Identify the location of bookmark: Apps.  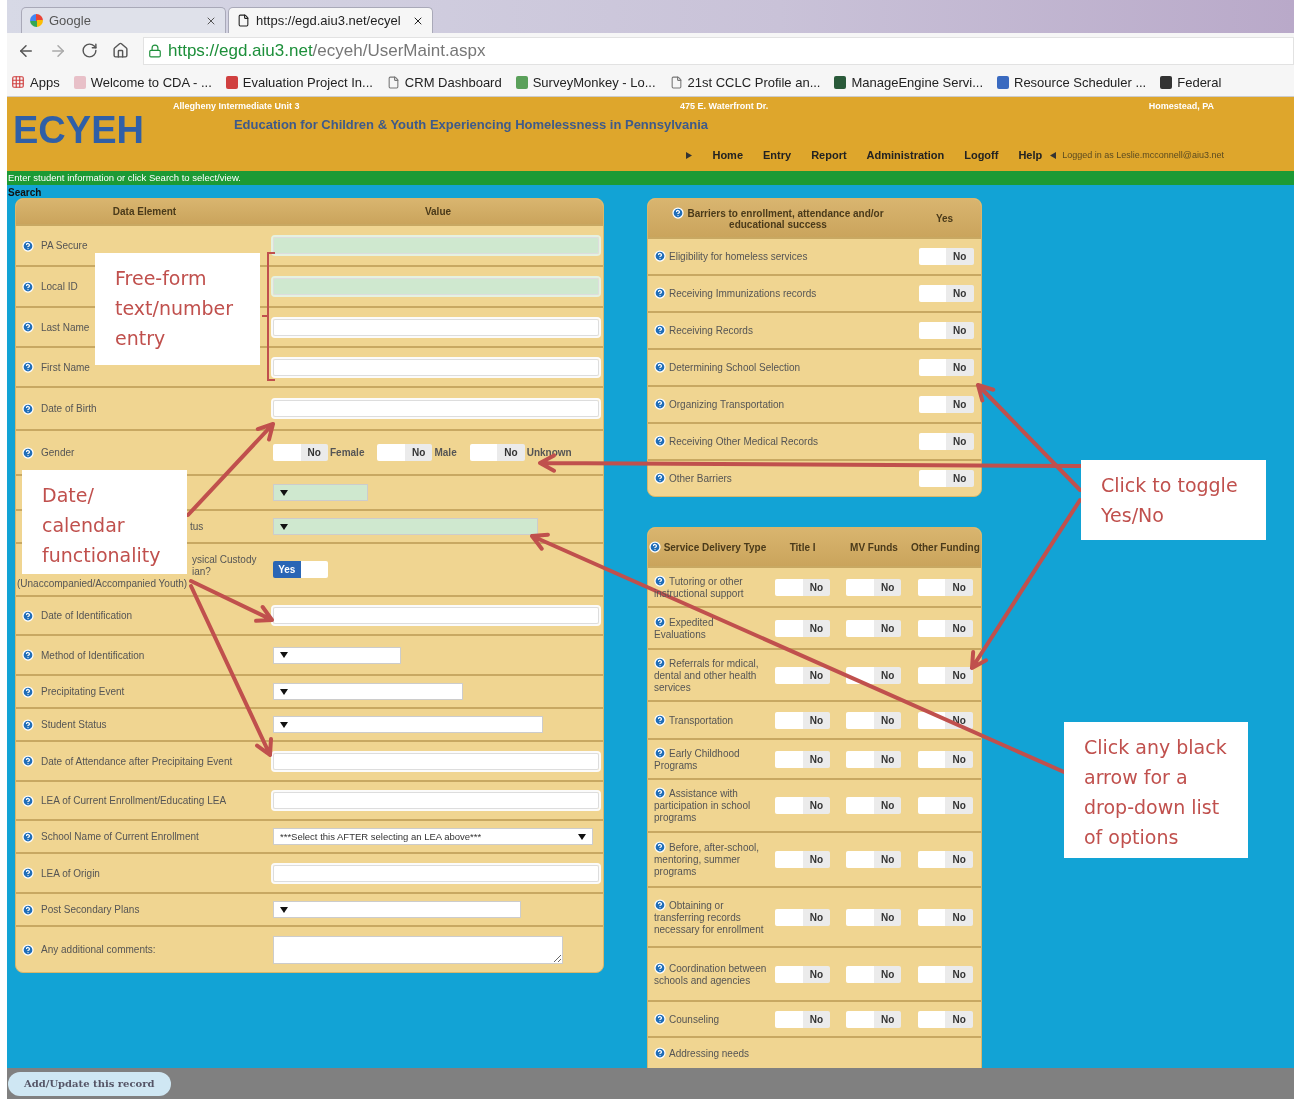
(35, 82).